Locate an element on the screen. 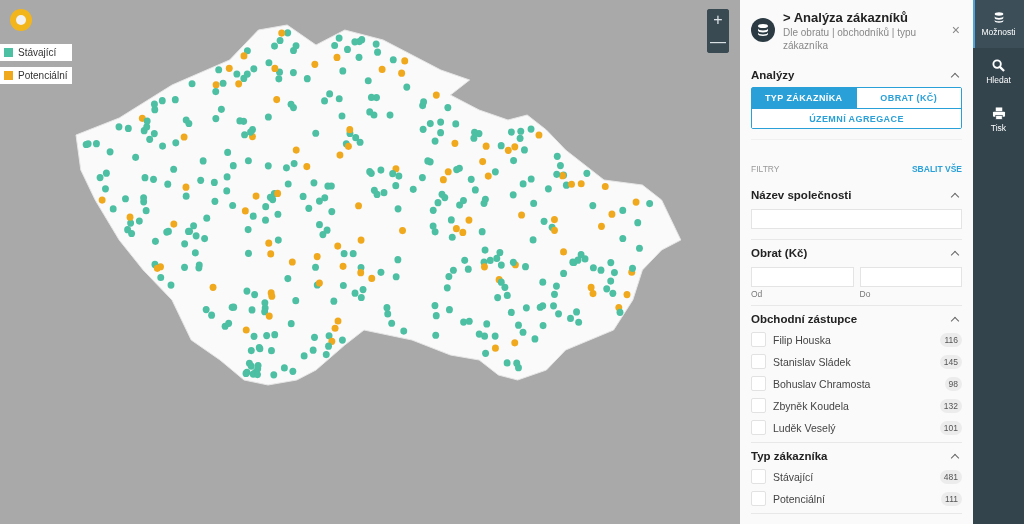 Image resolution: width=1024 pixels, height=524 pixels. count-badge: 111 is located at coordinates (951, 498).